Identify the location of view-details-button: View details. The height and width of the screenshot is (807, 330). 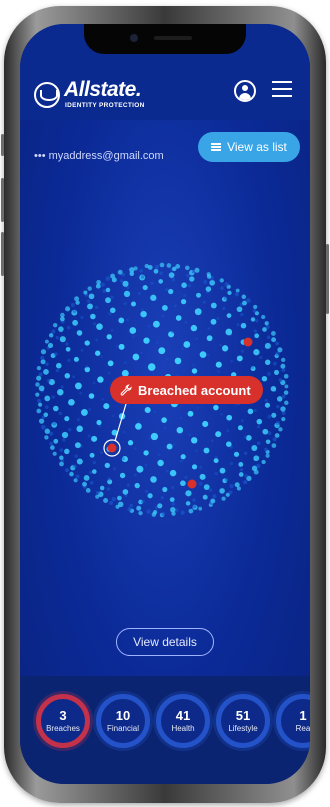
(165, 642).